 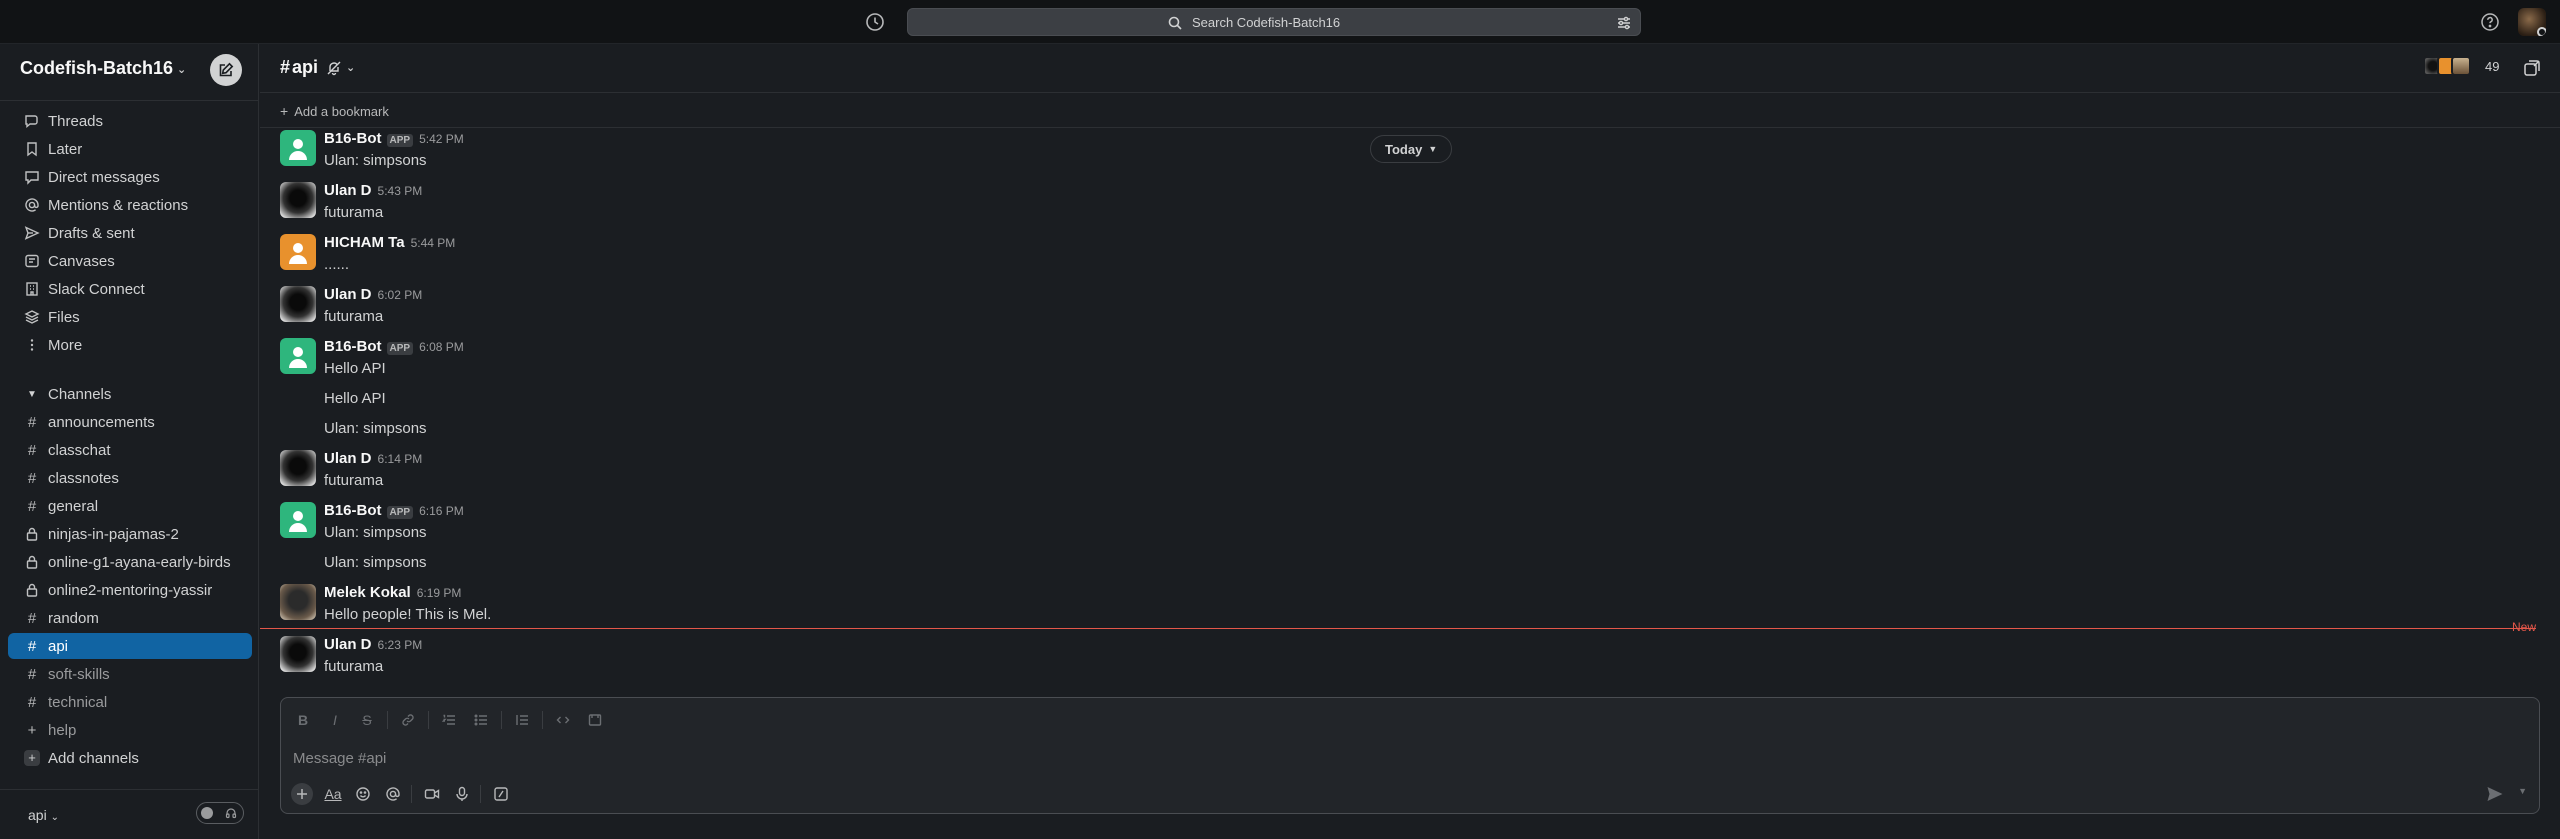 I want to click on sidebar-item-threads: Threads, so click(x=130, y=121).